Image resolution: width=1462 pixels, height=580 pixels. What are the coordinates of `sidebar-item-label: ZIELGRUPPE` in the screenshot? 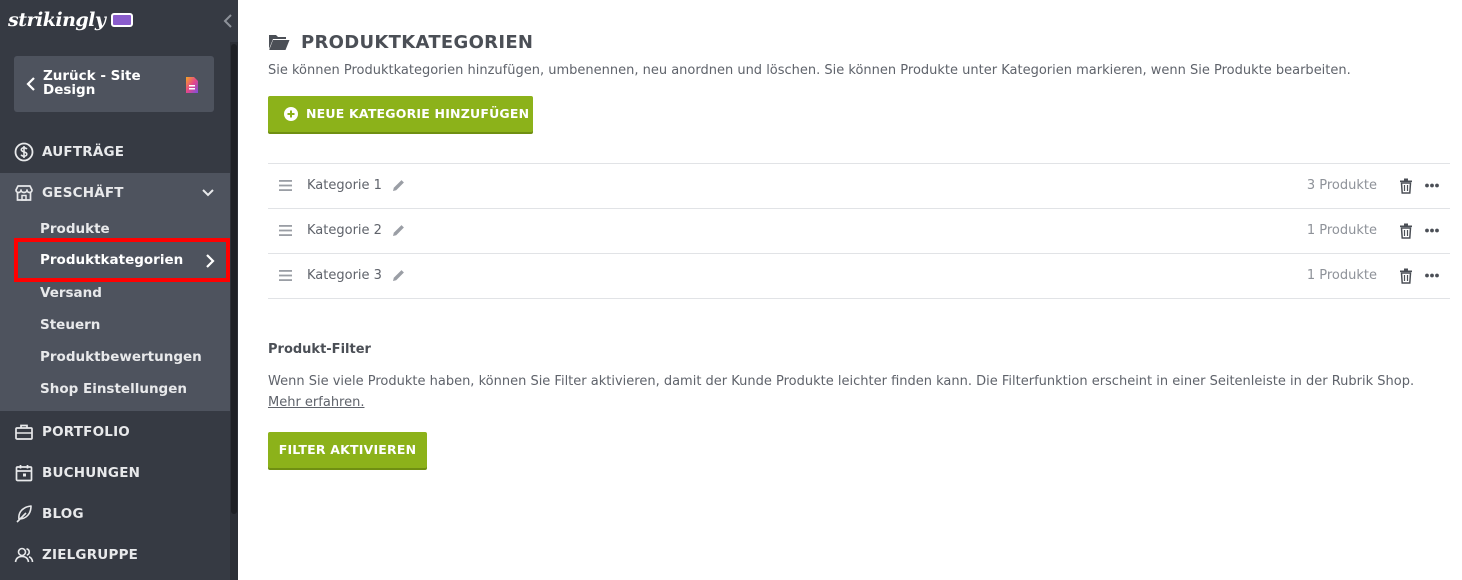 It's located at (90, 555).